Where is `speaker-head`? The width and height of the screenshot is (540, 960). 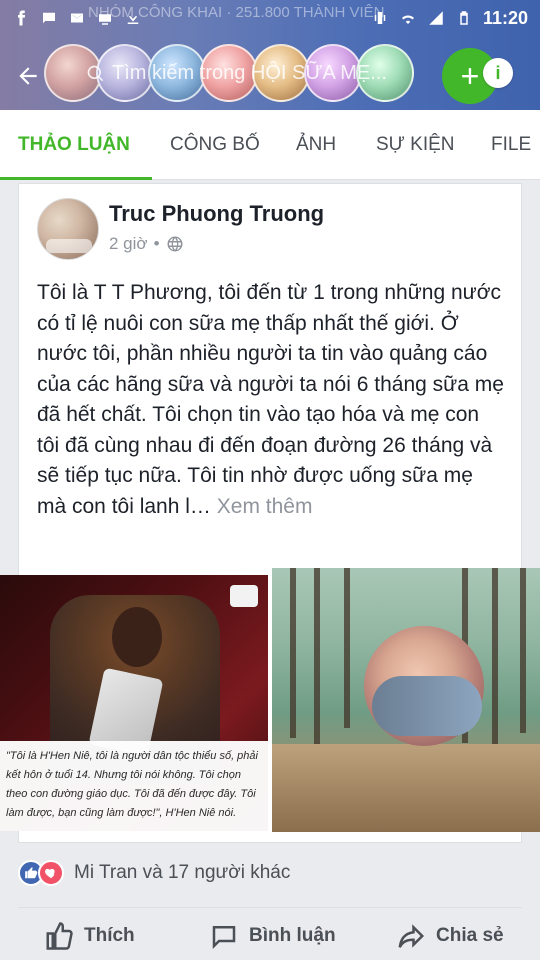
speaker-head is located at coordinates (137, 637).